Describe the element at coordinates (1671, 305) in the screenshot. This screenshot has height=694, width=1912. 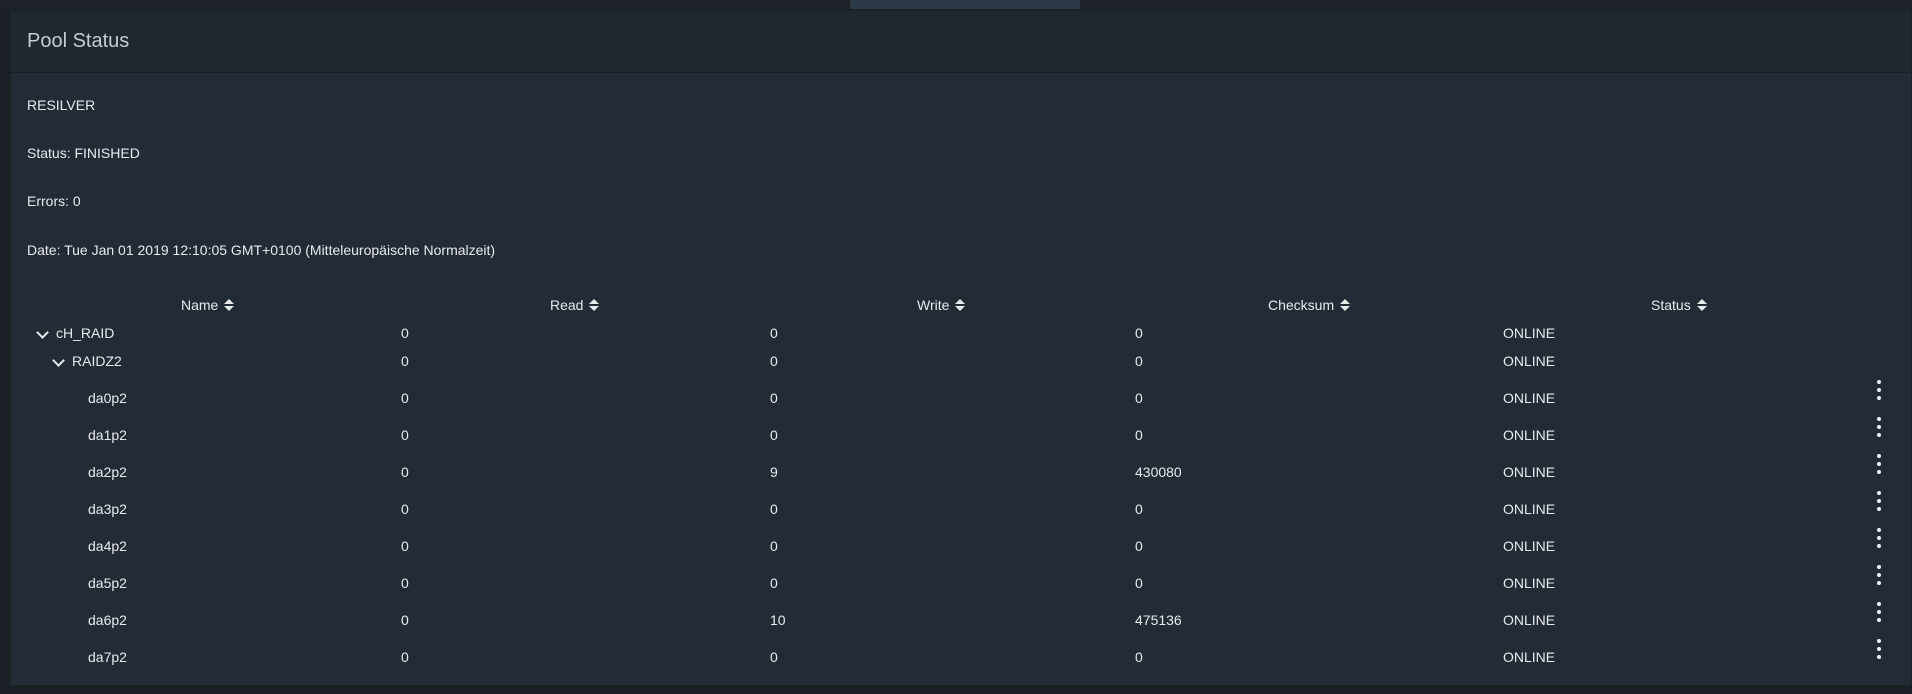
I see `column-header-label: Status` at that location.